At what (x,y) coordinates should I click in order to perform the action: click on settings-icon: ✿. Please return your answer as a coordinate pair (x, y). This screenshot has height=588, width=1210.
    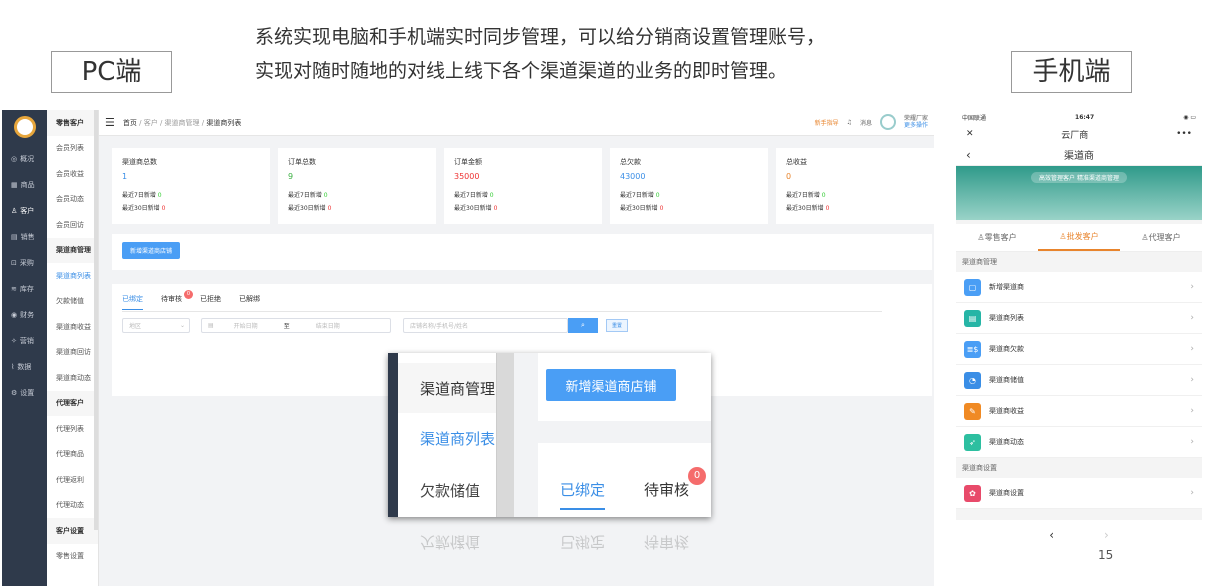
    Looking at the image, I should click on (972, 493).